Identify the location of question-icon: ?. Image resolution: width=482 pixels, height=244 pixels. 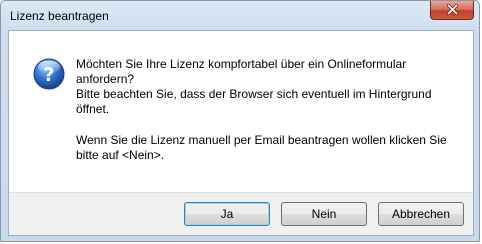
(49, 74).